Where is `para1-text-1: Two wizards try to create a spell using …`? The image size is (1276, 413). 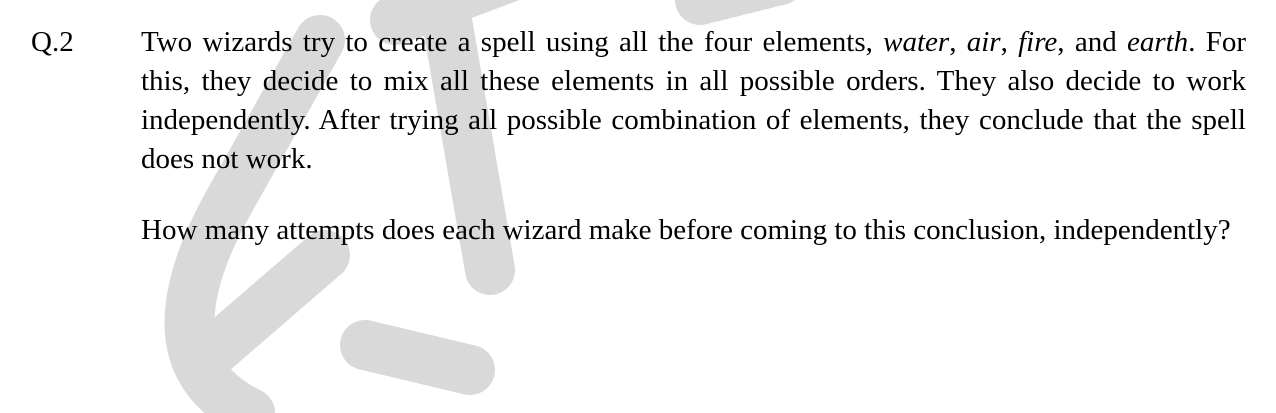 para1-text-1: Two wizards try to create a spell using … is located at coordinates (512, 42).